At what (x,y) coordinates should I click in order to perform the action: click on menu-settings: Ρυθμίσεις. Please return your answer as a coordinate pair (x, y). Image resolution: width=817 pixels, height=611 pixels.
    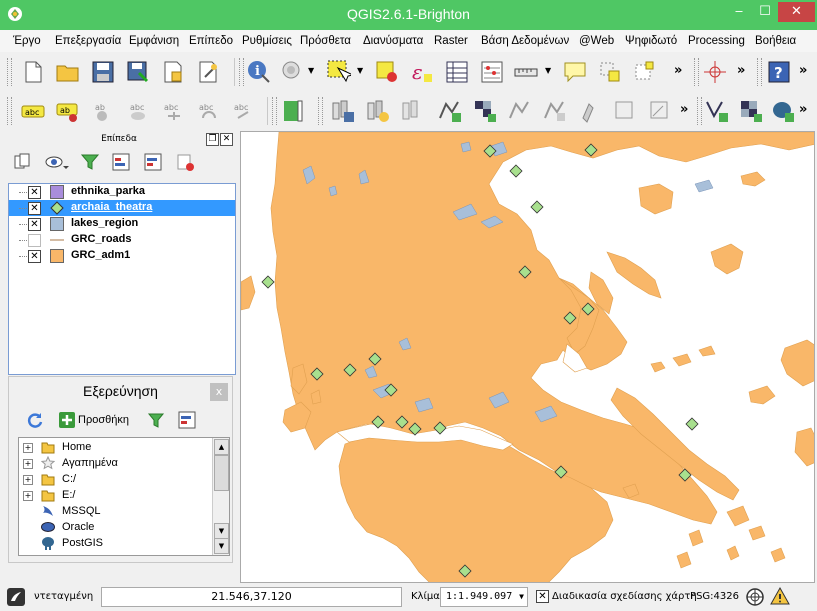
    Looking at the image, I should click on (267, 41).